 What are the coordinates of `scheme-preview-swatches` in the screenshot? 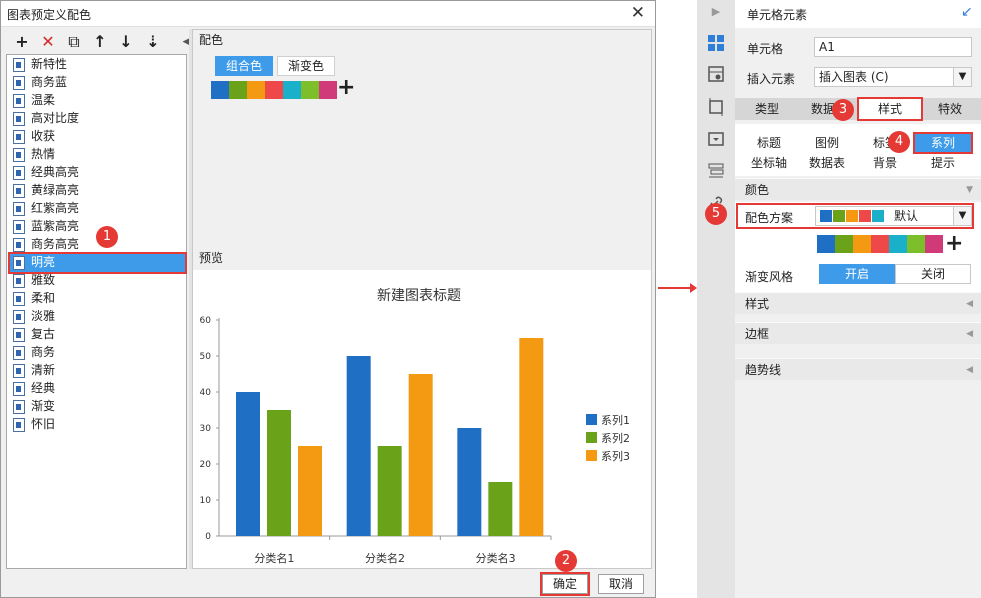 It's located at (855, 216).